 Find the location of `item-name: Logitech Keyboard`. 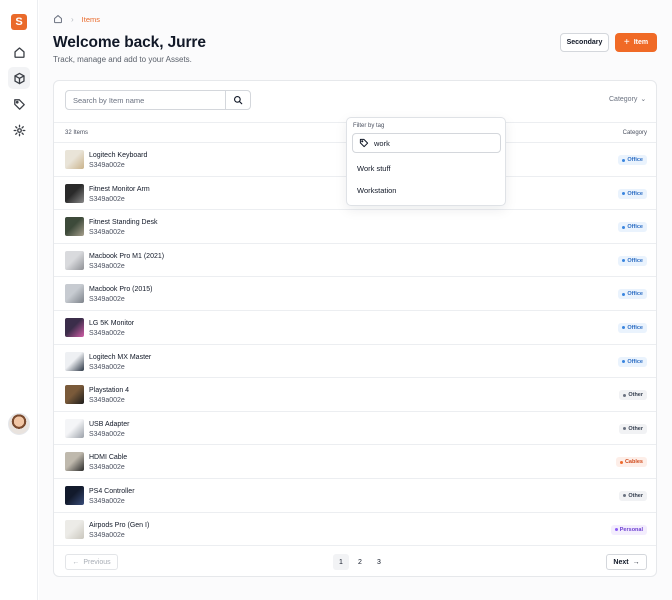

item-name: Logitech Keyboard is located at coordinates (118, 155).